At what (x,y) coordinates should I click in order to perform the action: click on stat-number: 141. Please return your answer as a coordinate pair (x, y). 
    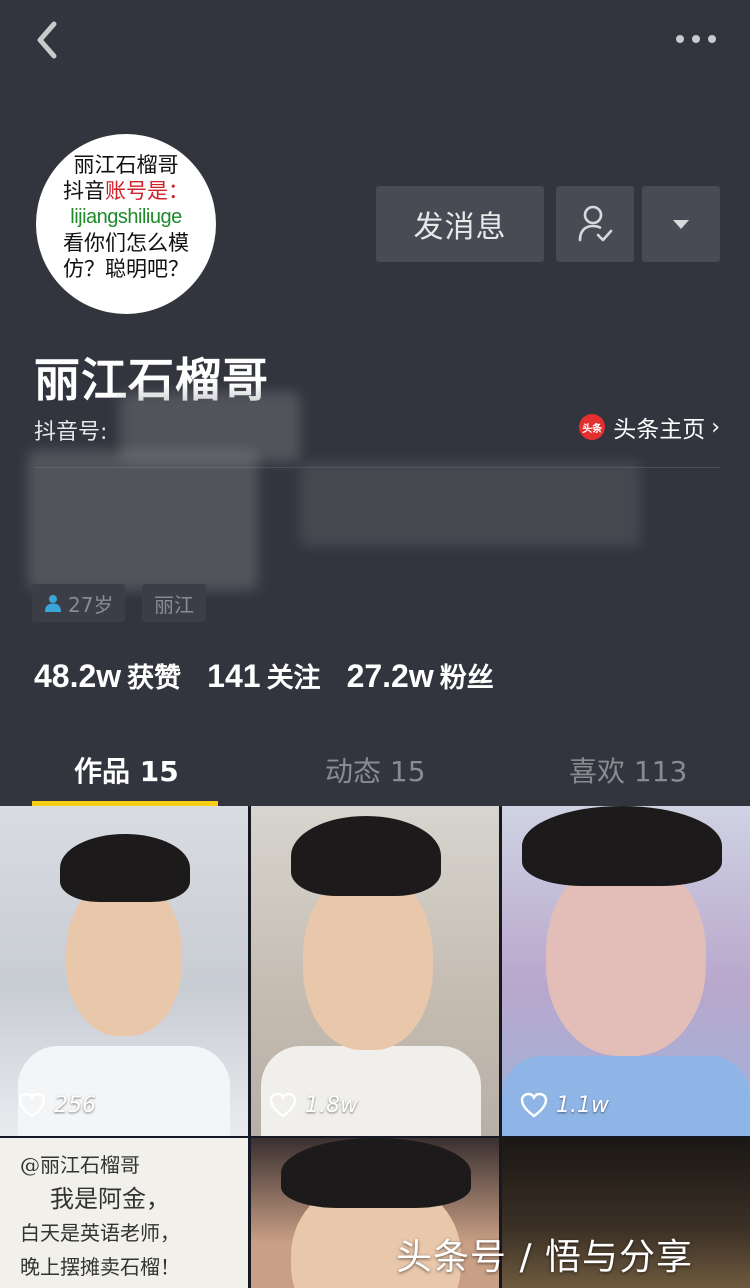
    Looking at the image, I should click on (234, 676).